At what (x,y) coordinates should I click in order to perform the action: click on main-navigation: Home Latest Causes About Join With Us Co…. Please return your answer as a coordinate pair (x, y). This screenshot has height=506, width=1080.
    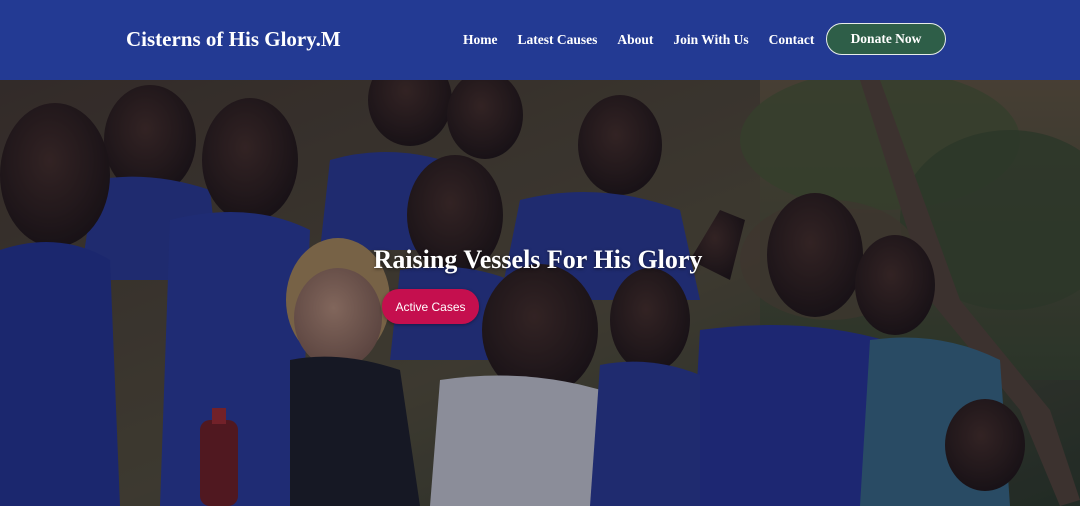
    Looking at the image, I should click on (638, 40).